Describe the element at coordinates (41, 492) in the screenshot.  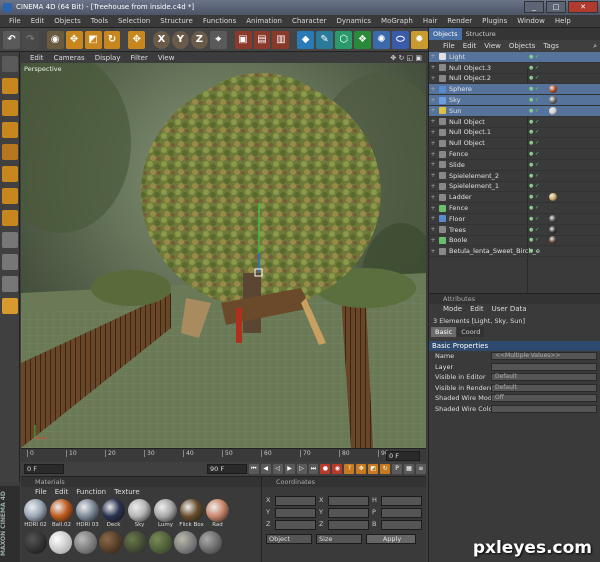
I see `materials-menu-file: File` at that location.